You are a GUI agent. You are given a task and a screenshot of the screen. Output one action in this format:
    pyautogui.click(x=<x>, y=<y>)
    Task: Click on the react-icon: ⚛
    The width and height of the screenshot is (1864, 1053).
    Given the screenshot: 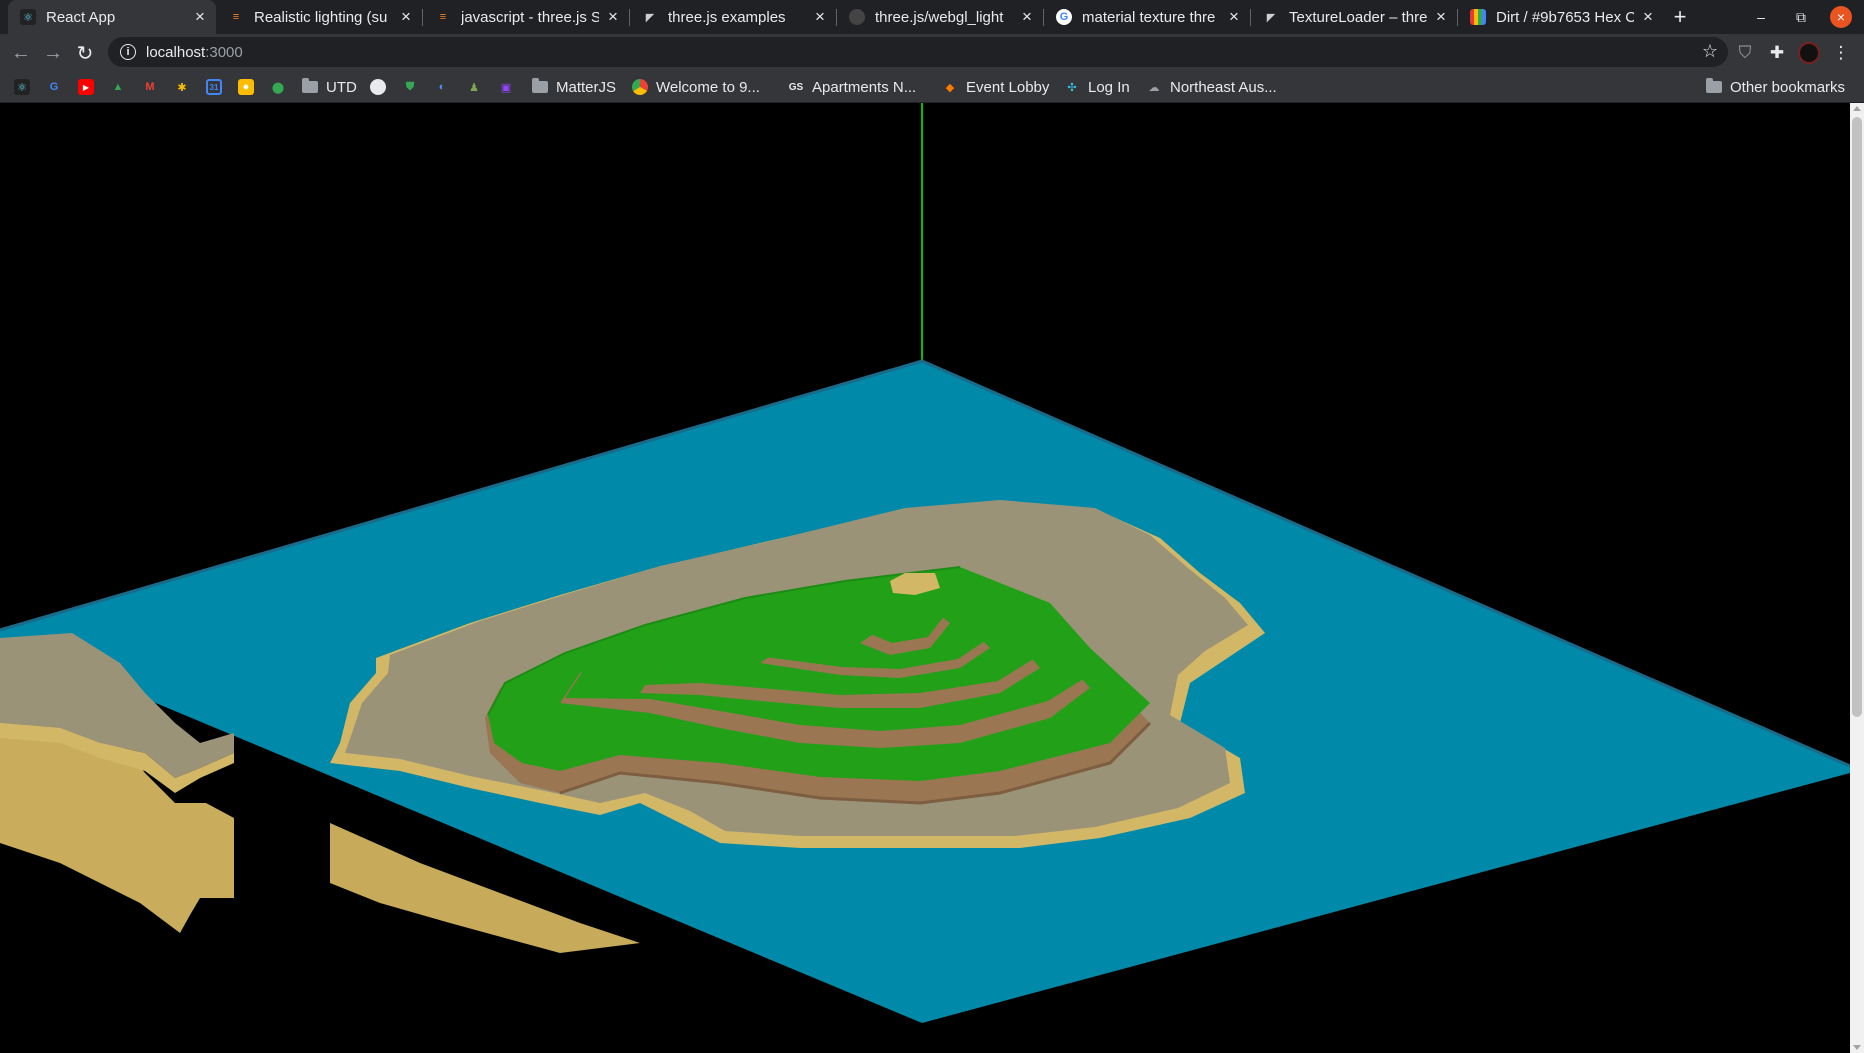 What is the action you would take?
    pyautogui.click(x=28, y=17)
    